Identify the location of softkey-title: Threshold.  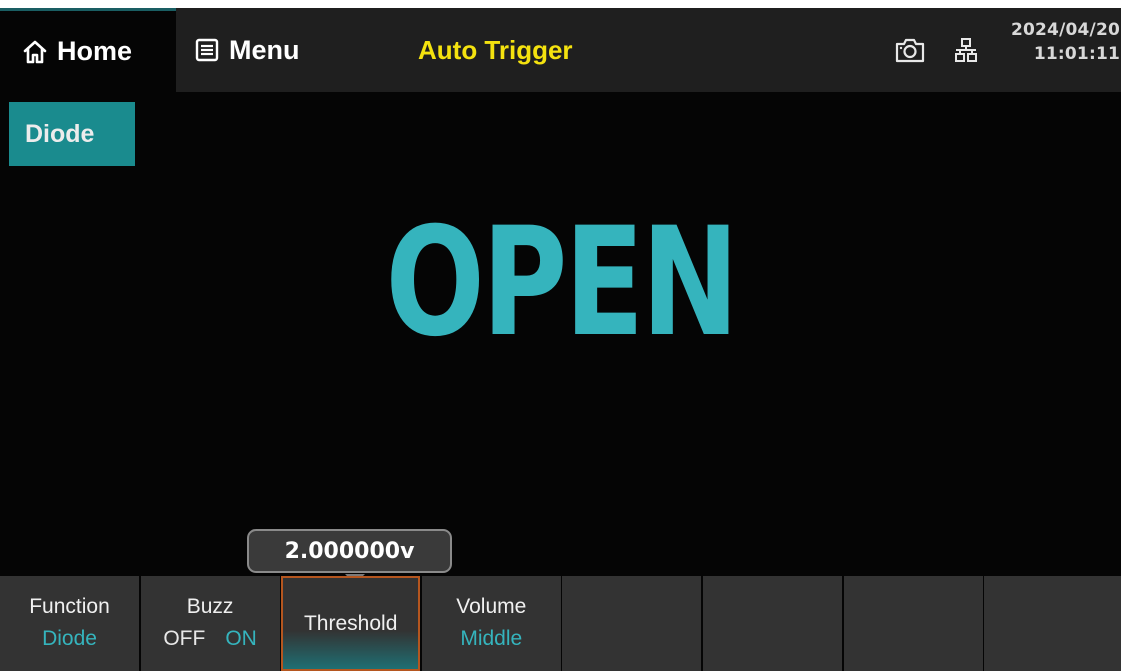
(350, 623).